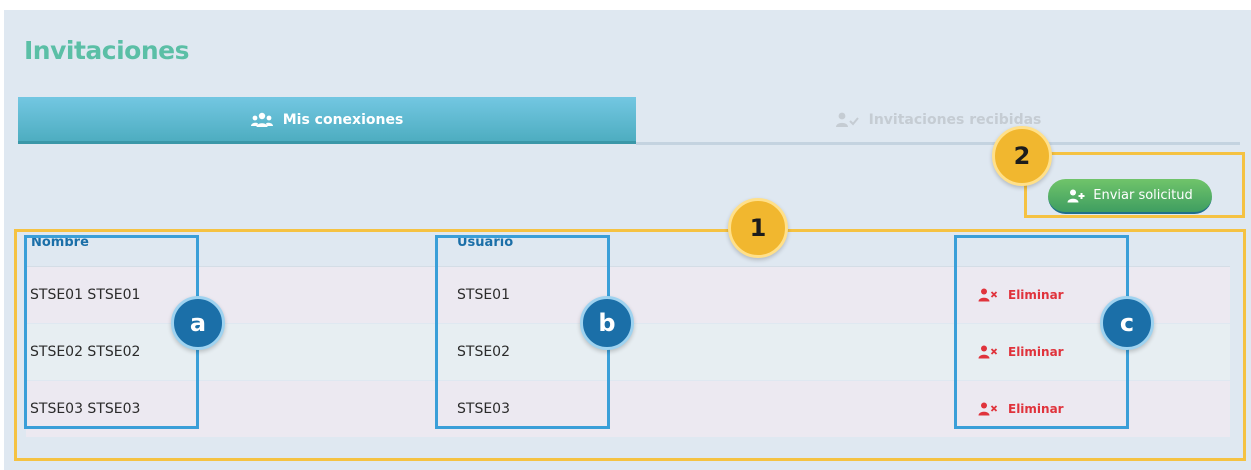  I want to click on annotation-badge-1: 1, so click(758, 228).